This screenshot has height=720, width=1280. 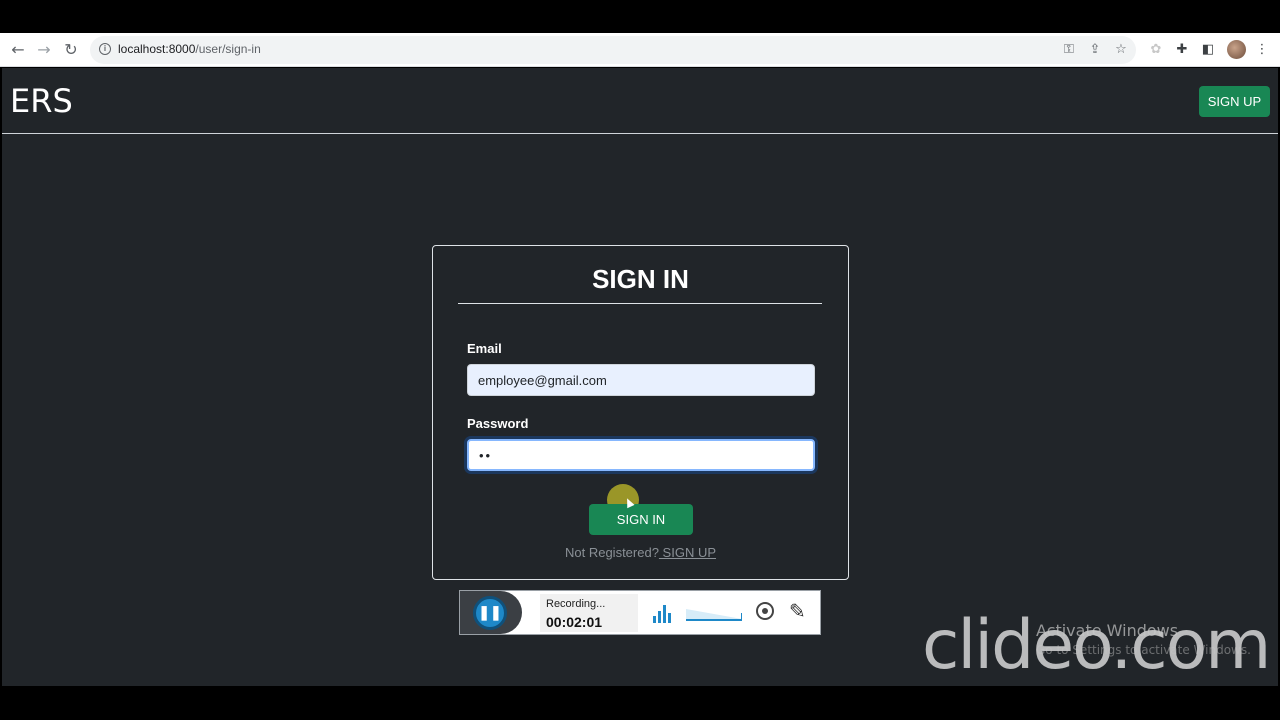 I want to click on url-text: localhost:8000/user/sign-in, so click(x=189, y=49).